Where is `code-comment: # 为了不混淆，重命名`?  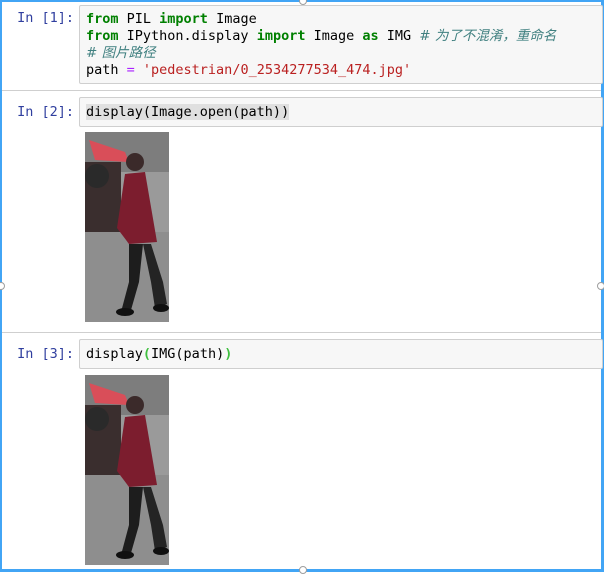 code-comment: # 为了不混淆，重命名 is located at coordinates (488, 36).